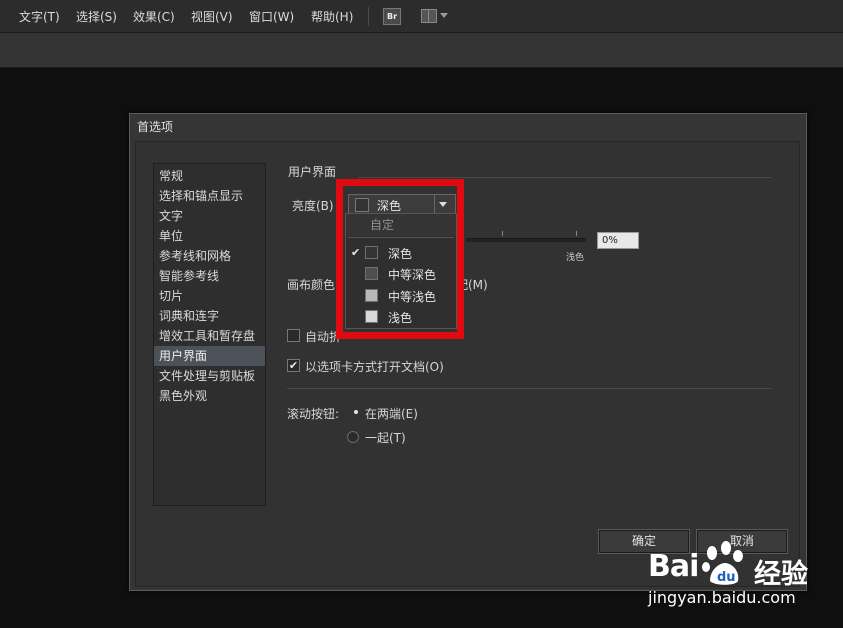 The width and height of the screenshot is (843, 628). Describe the element at coordinates (401, 237) in the screenshot. I see `dropdown-divider` at that location.